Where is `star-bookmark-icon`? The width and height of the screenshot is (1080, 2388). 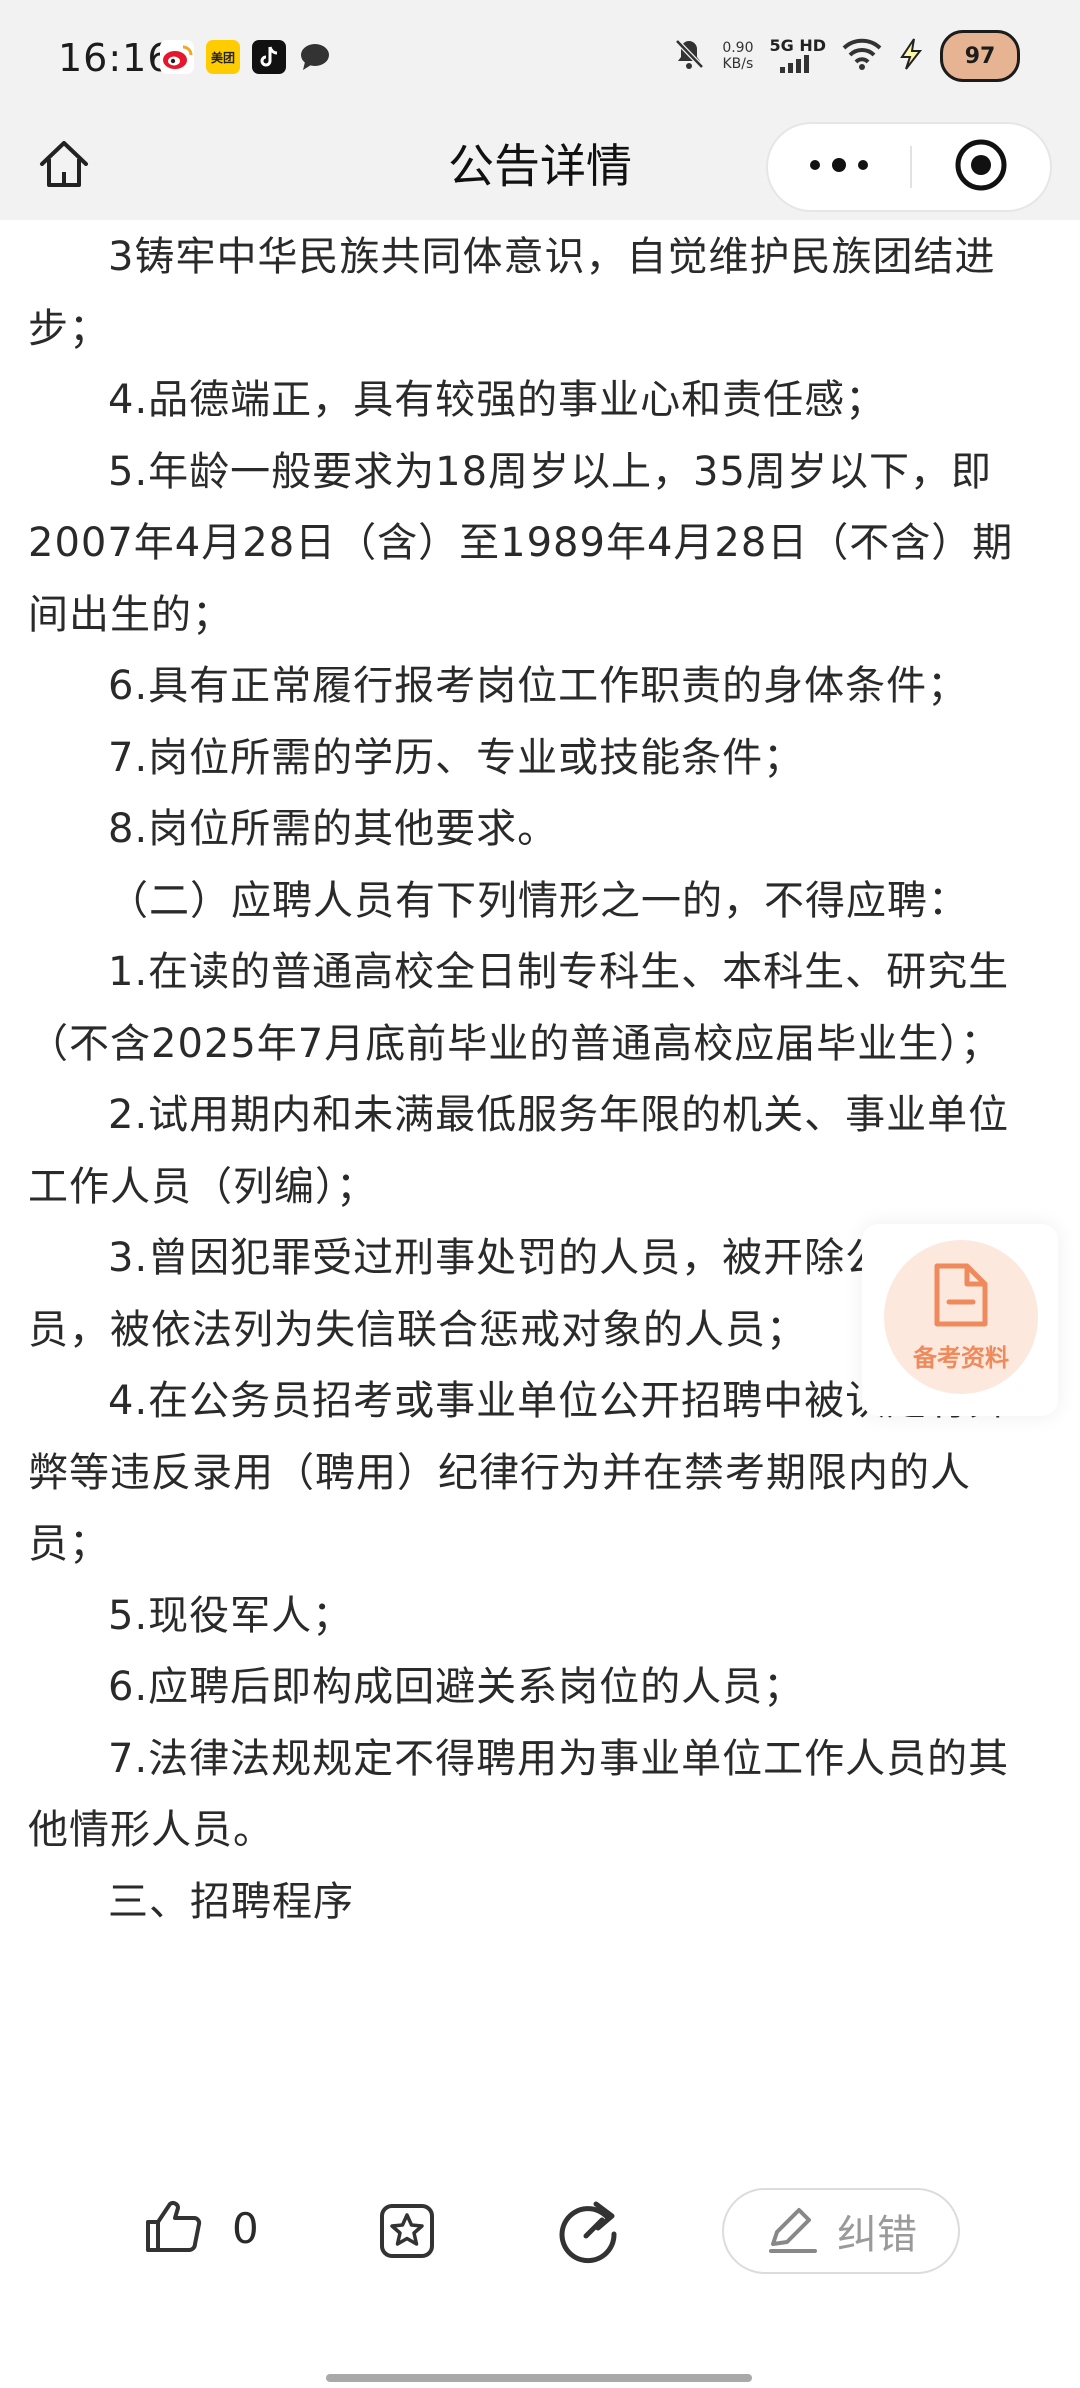
star-bookmark-icon is located at coordinates (407, 2234).